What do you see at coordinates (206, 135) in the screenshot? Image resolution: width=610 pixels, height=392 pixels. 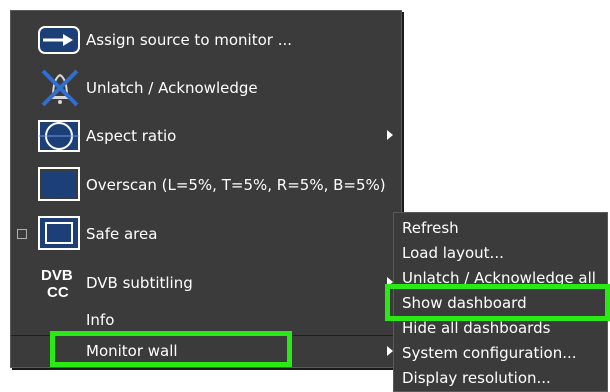 I see `menu-item-aspect-ratio: Aspect ratio` at bounding box center [206, 135].